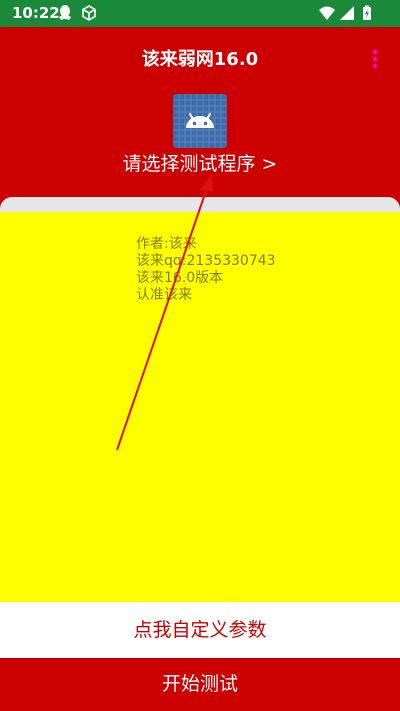 The height and width of the screenshot is (711, 400). What do you see at coordinates (327, 13) in the screenshot?
I see `wifi-icon` at bounding box center [327, 13].